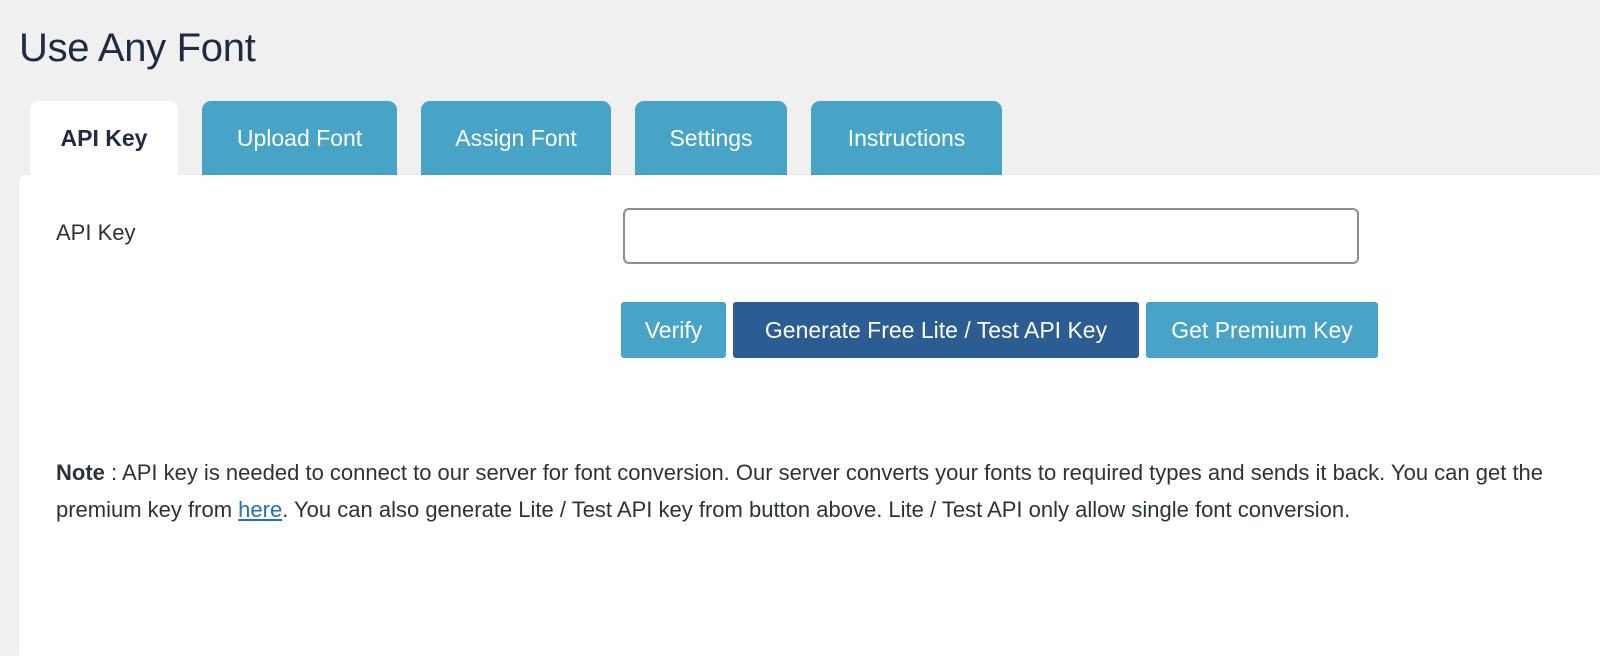 This screenshot has width=1600, height=656. Describe the element at coordinates (673, 330) in the screenshot. I see `verify-button: Verify` at that location.